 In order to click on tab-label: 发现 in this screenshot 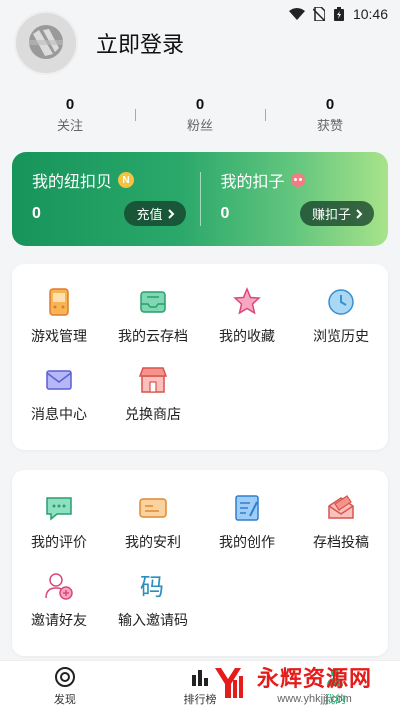, I will do `click(64, 699)`.